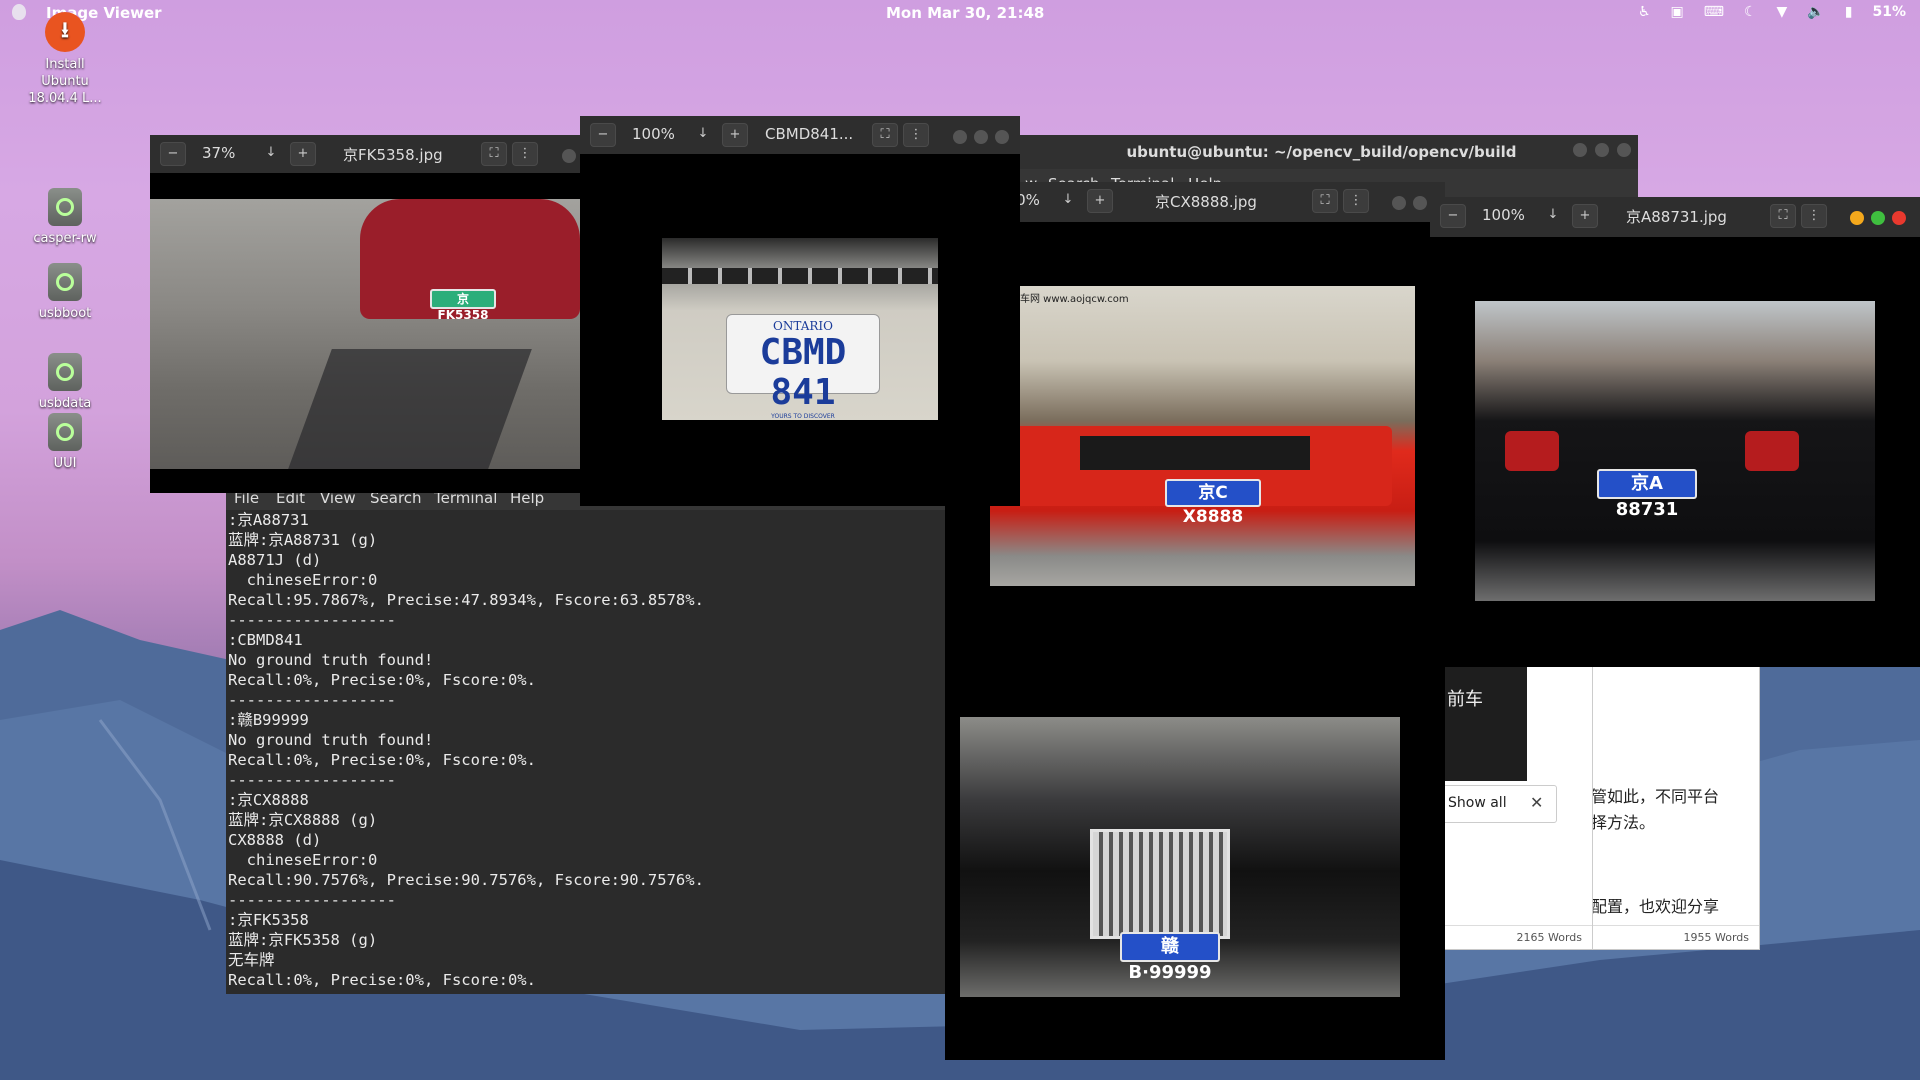 Image resolution: width=1920 pixels, height=1080 pixels. I want to click on window-title: 京A88731.jpg, so click(1676, 217).